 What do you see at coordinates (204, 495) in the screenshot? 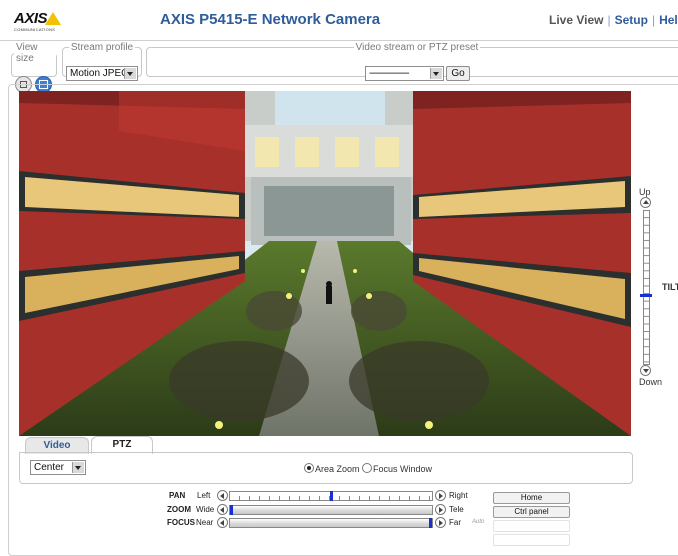
I see `pan-left-label: Left` at bounding box center [204, 495].